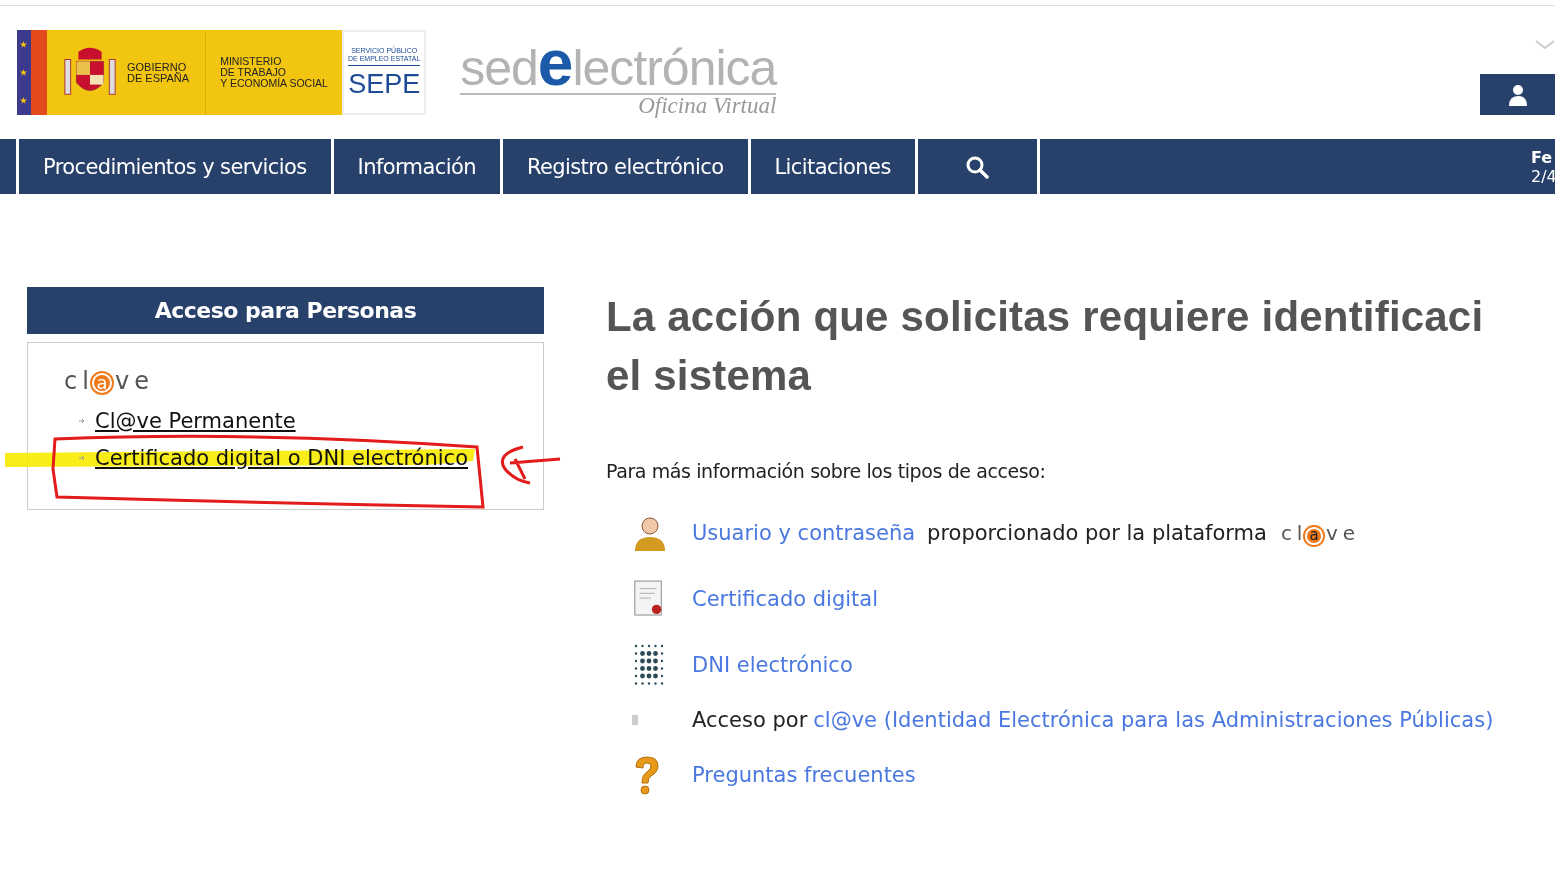 The height and width of the screenshot is (886, 1555). What do you see at coordinates (618, 66) in the screenshot?
I see `site-title: sedelectrónica` at bounding box center [618, 66].